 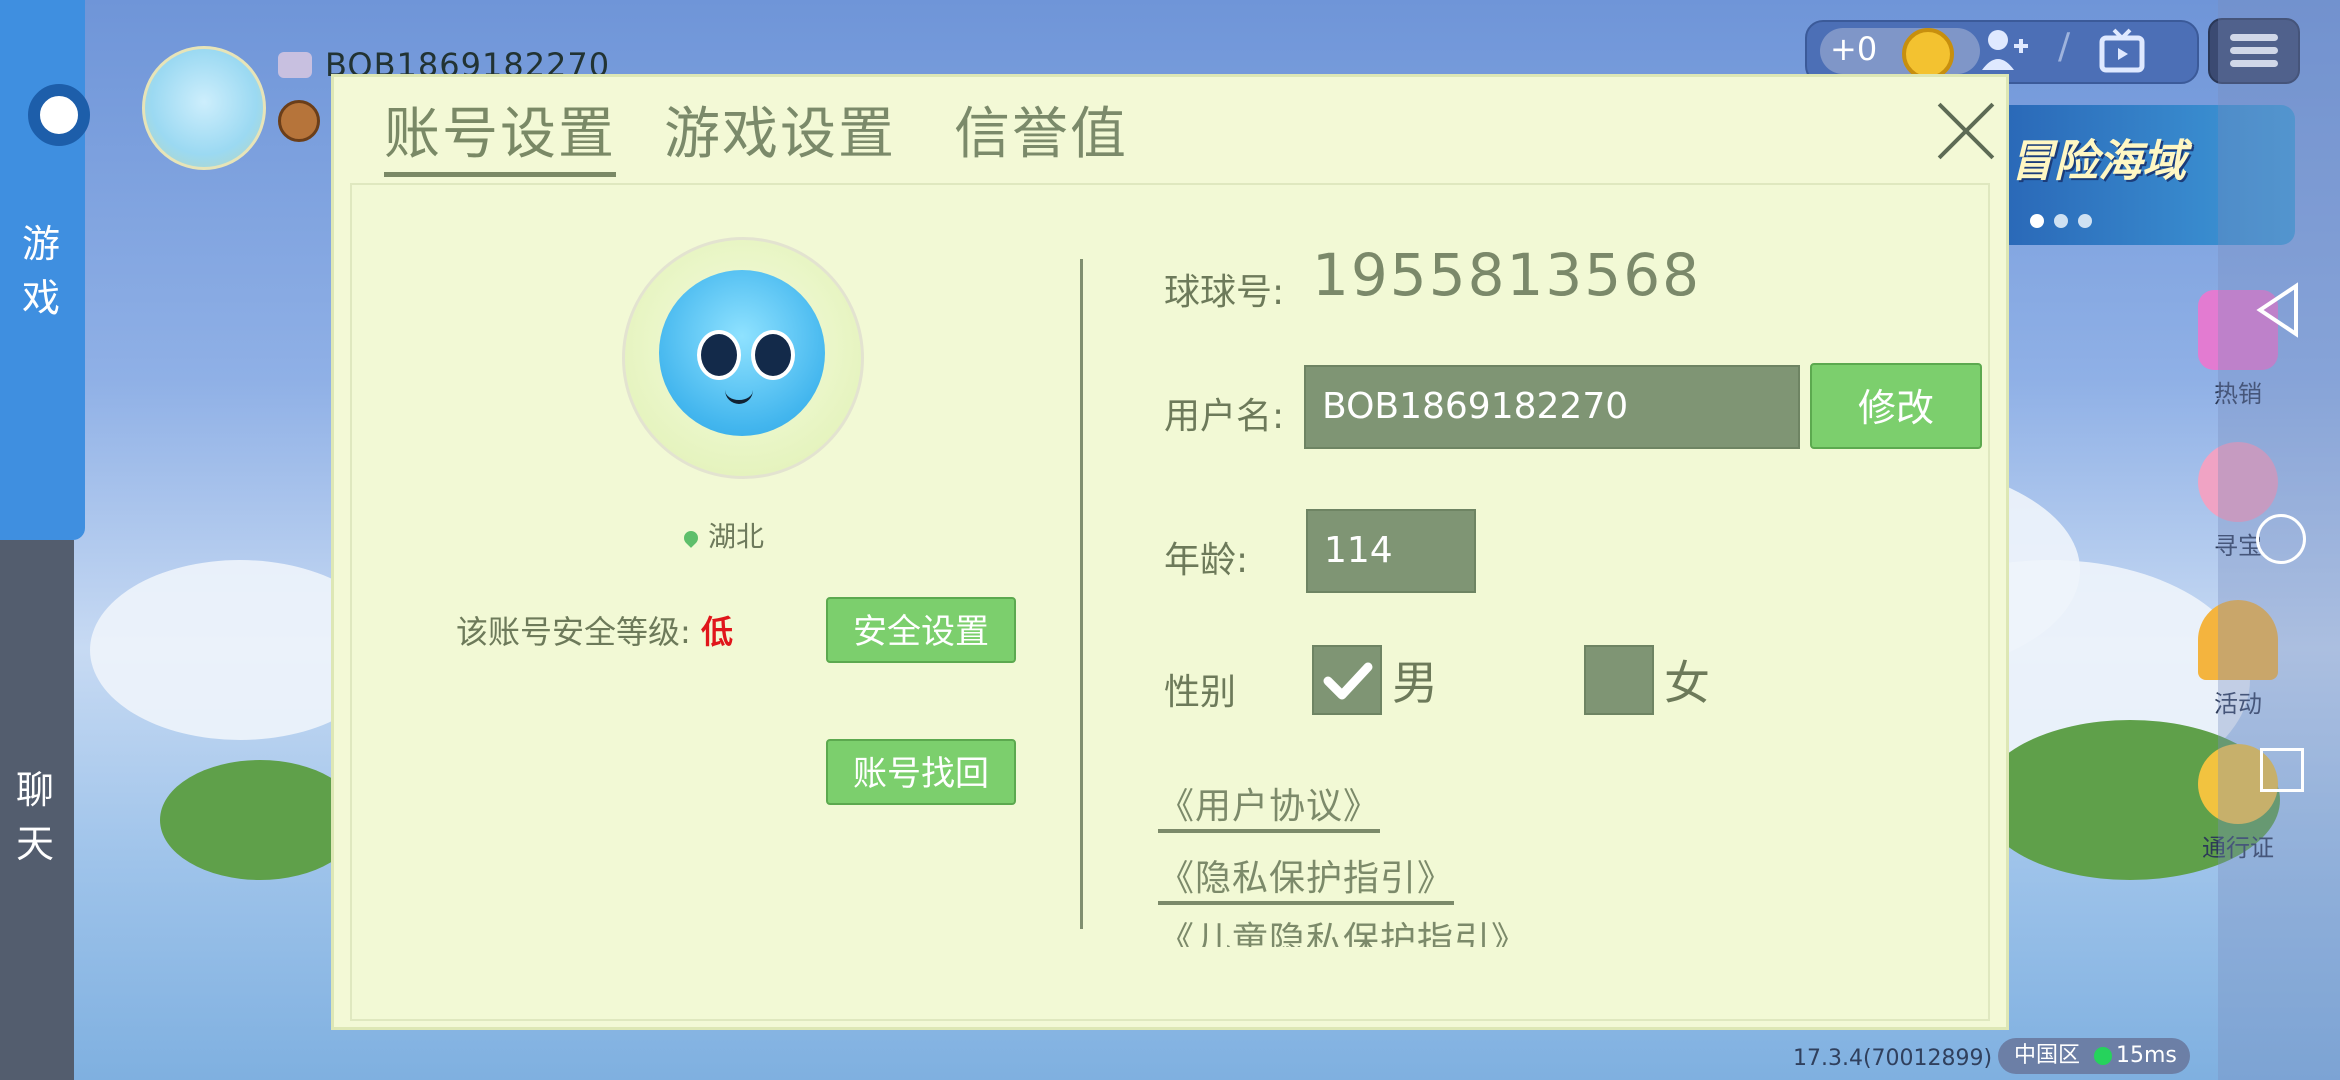 I want to click on male-label: 男, so click(x=1415, y=683).